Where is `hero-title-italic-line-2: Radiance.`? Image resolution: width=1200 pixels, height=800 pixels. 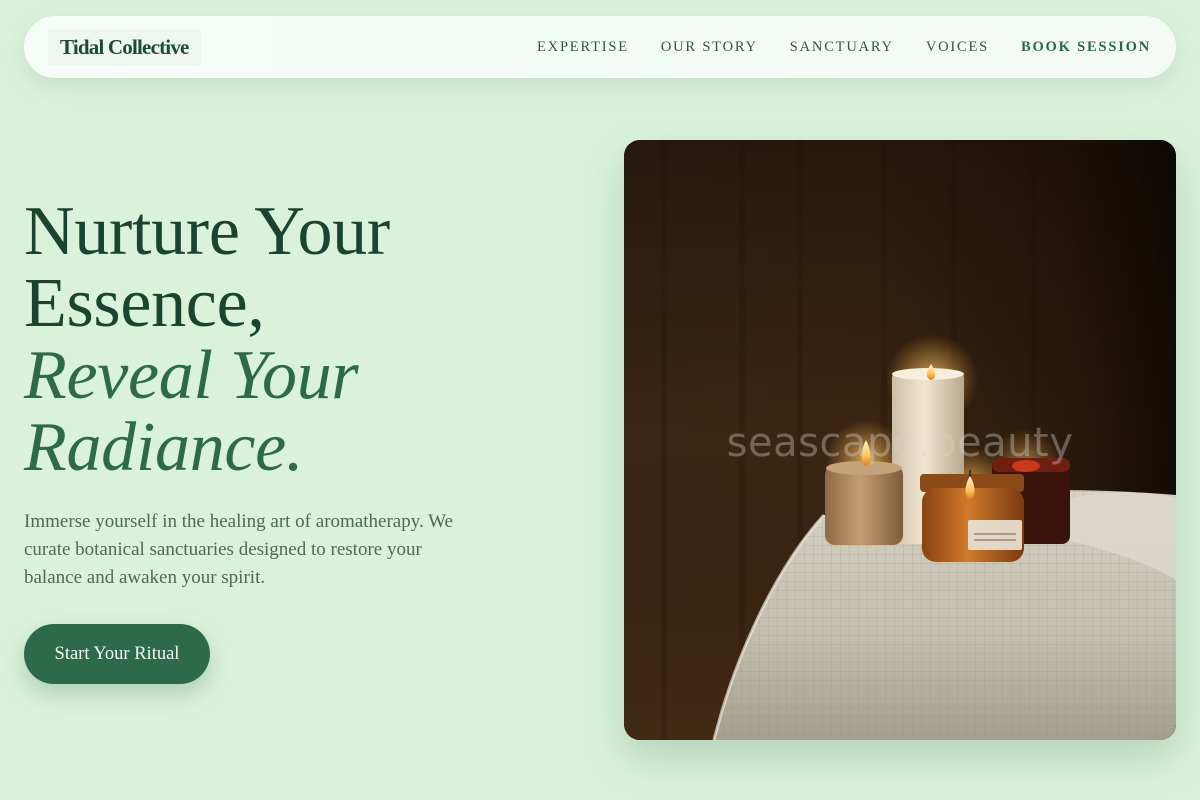
hero-title-italic-line-2: Radiance. is located at coordinates (164, 447).